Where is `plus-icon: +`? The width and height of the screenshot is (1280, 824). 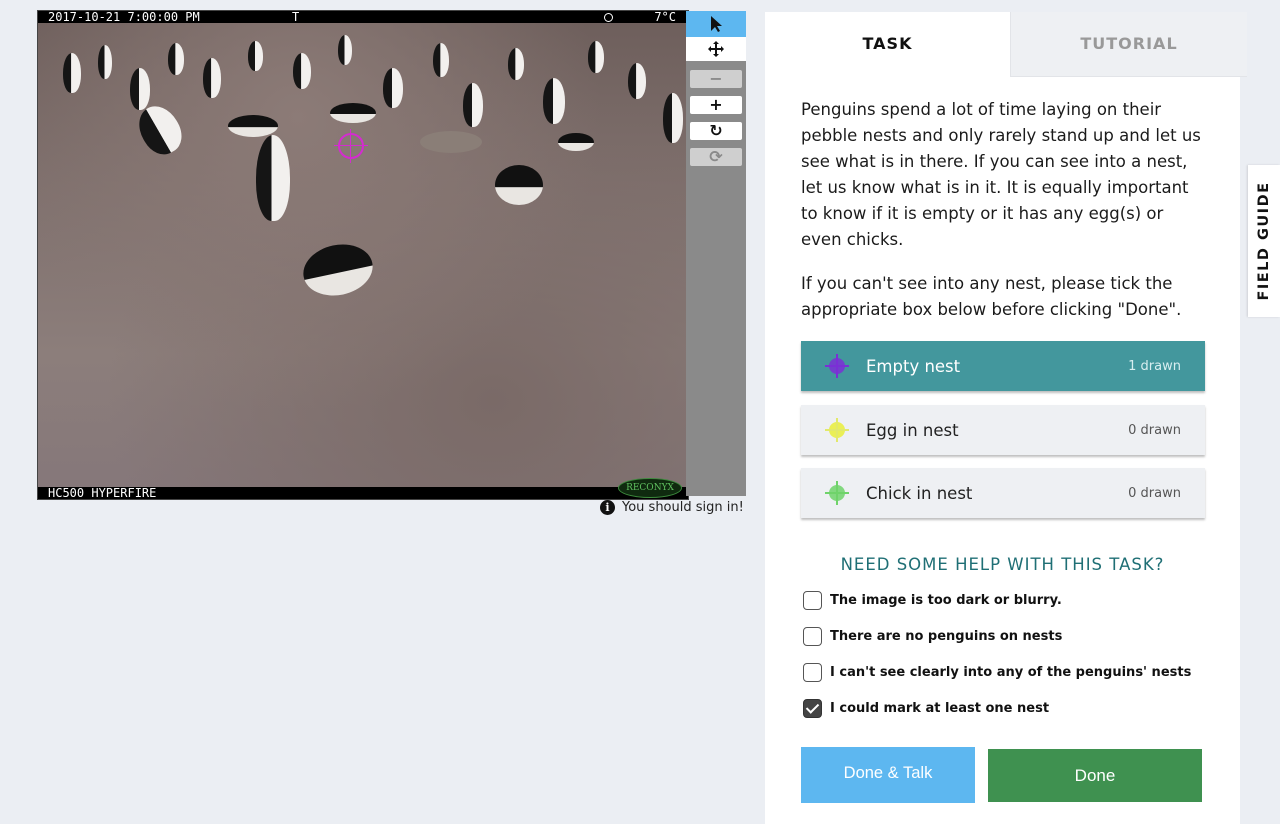
plus-icon: + is located at coordinates (716, 104).